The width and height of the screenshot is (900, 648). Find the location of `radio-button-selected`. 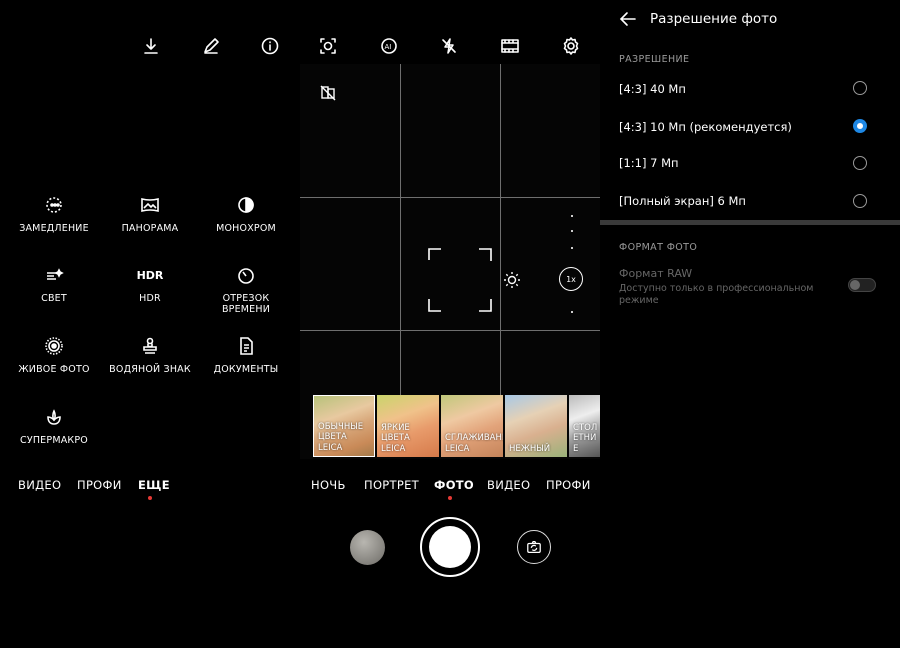

radio-button-selected is located at coordinates (860, 126).